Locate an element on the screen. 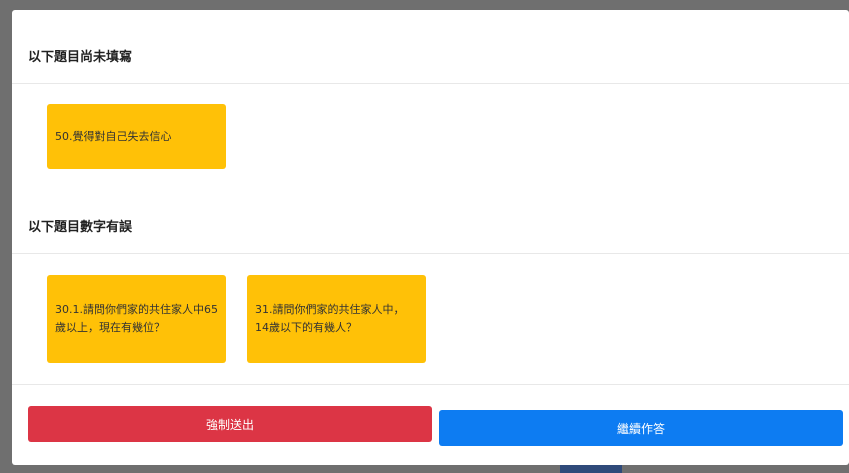 Image resolution: width=849 pixels, height=473 pixels. continue-answering-button: 繼續作答 is located at coordinates (641, 428).